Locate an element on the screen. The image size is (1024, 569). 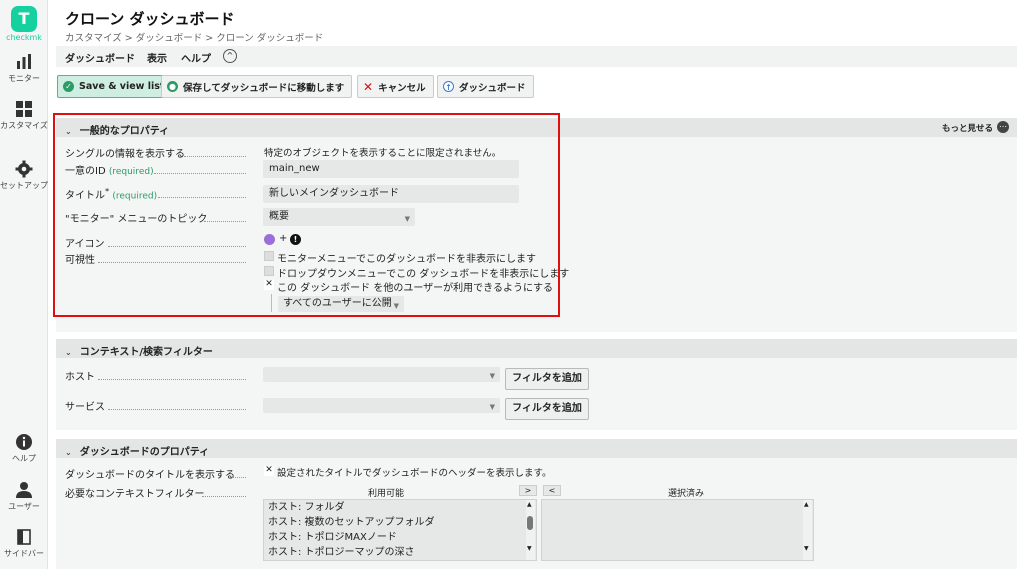
selected-header: 選択済み is located at coordinates (686, 494).